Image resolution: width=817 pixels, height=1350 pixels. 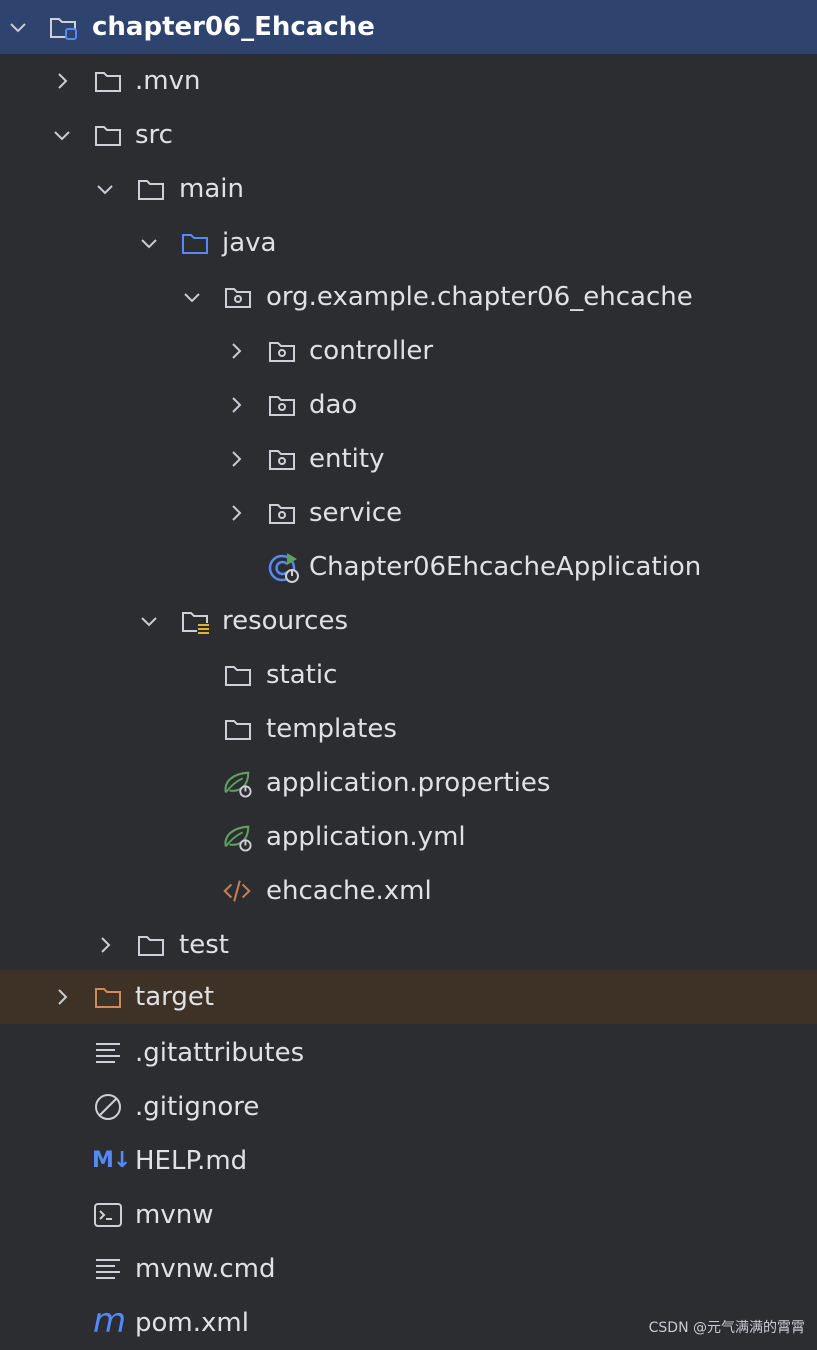 What do you see at coordinates (168, 81) in the screenshot?
I see `tree-item-label: .mvn` at bounding box center [168, 81].